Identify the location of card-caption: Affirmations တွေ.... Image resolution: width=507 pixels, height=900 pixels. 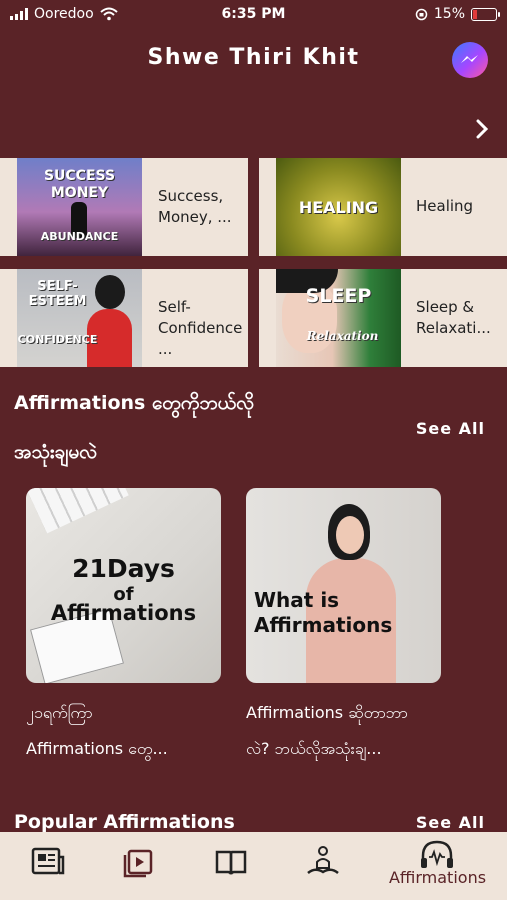
(97, 748).